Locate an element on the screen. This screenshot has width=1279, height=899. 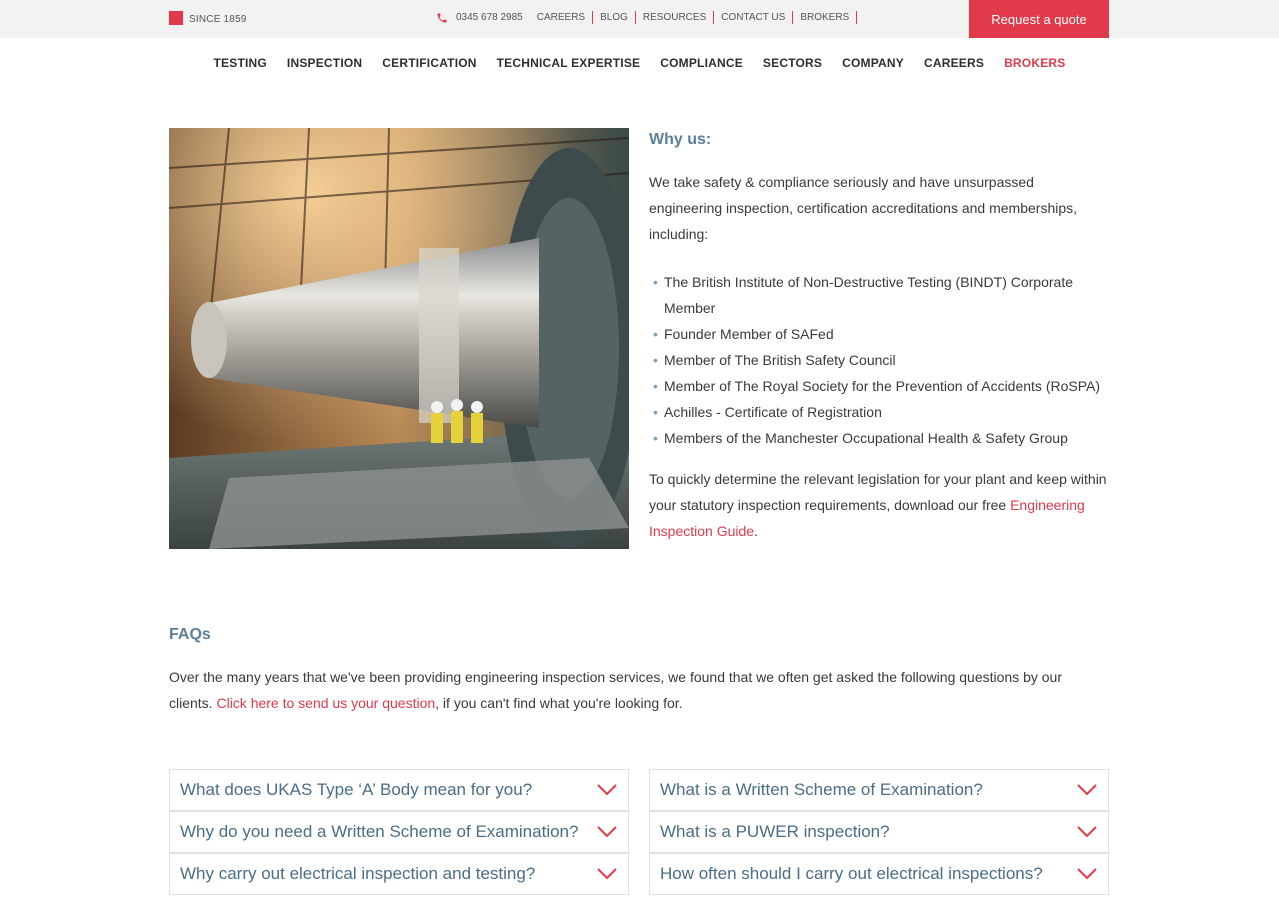
nav-item-inspection: INSPECTION is located at coordinates (324, 63).